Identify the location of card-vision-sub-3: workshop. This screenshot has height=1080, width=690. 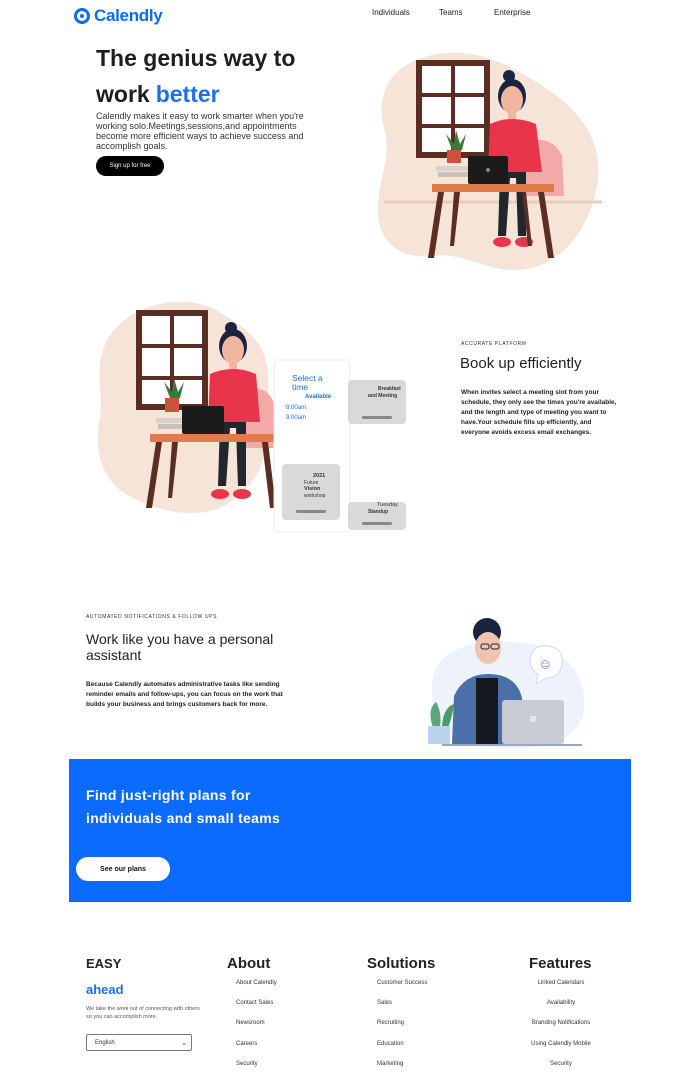
(315, 496).